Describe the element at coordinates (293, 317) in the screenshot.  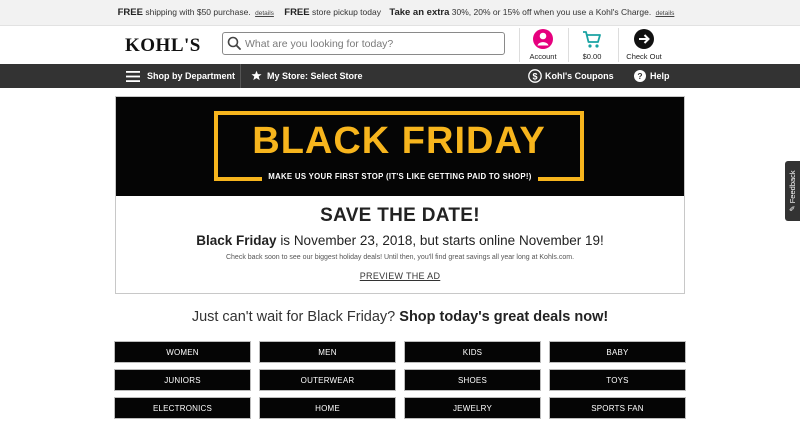
I see `tagline-lead: Just can't wait for Black Friday?` at that location.